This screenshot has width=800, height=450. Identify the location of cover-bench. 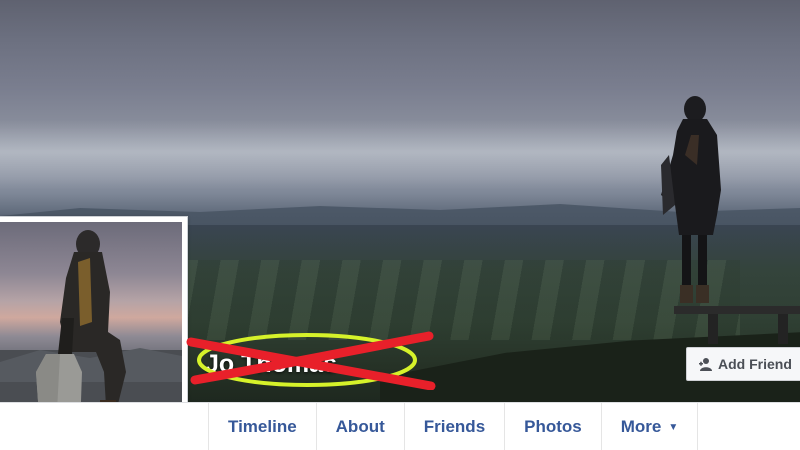
(737, 325).